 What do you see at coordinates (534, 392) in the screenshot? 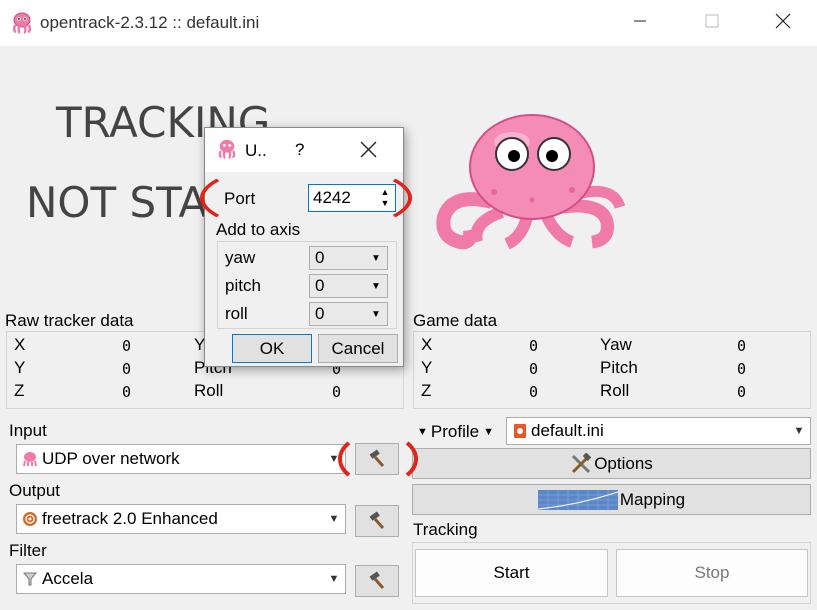
I see `game-z-value: 0` at bounding box center [534, 392].